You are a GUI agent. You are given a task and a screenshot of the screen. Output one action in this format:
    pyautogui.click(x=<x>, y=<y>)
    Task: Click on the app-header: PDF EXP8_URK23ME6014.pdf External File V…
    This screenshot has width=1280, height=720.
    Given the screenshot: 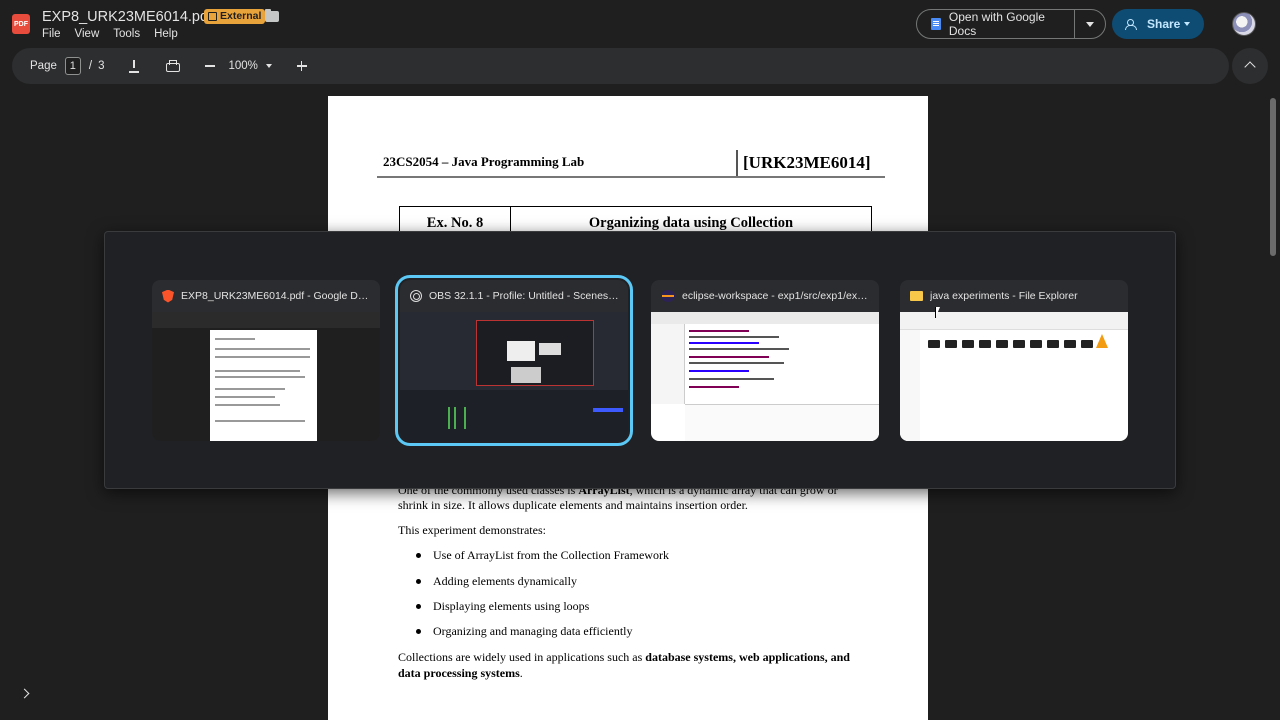 What is the action you would take?
    pyautogui.click(x=640, y=24)
    